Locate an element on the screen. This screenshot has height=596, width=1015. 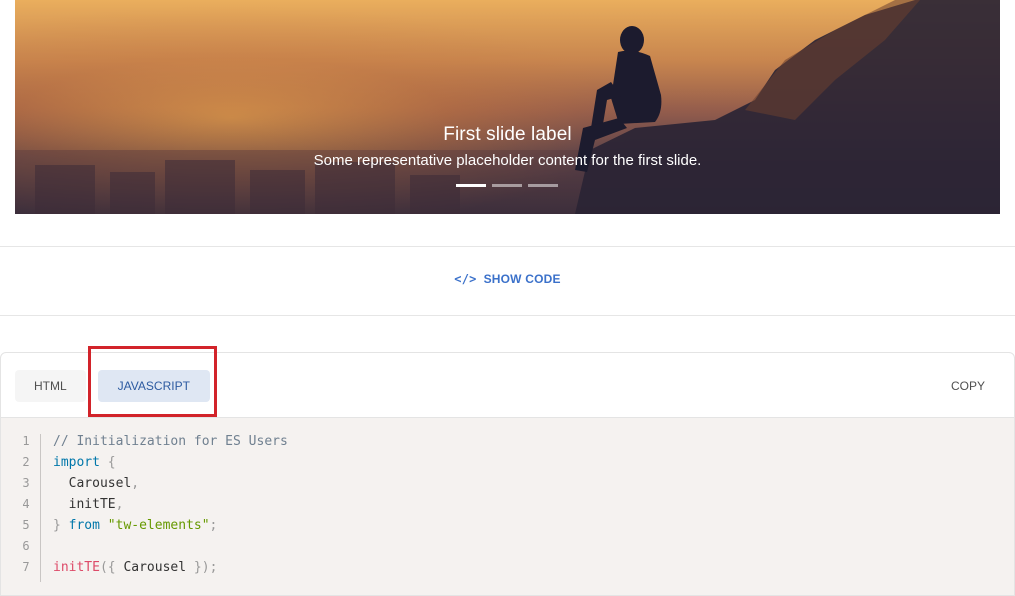
code-token: // Initialization for ES Users is located at coordinates (170, 441).